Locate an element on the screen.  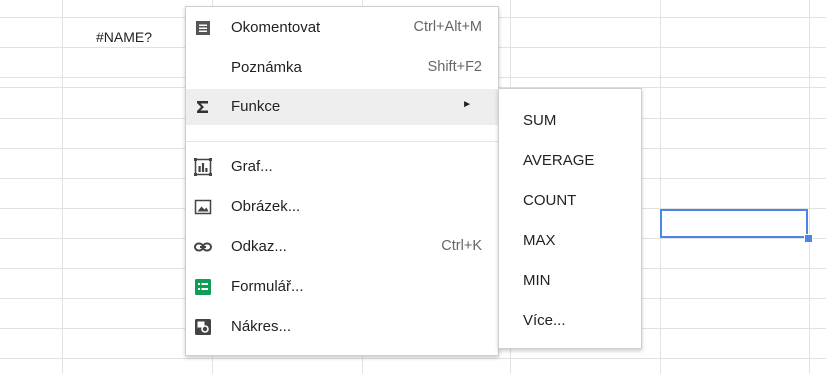
submenu-item-min: MIN is located at coordinates (570, 280).